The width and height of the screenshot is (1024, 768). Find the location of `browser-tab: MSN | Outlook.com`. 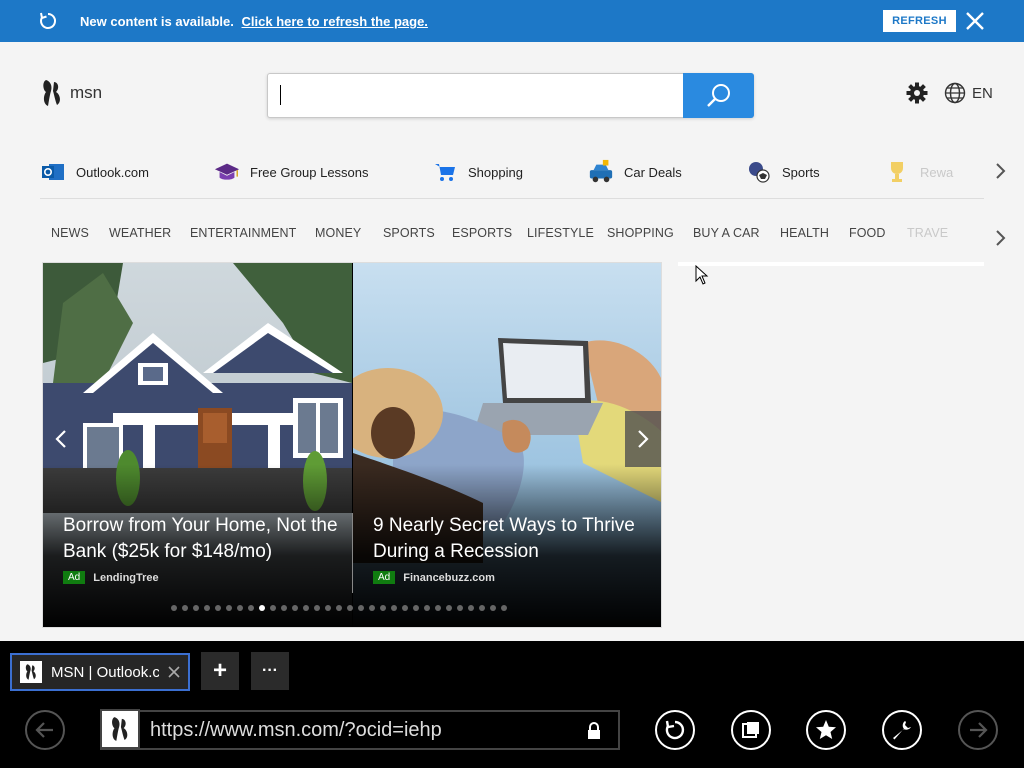

browser-tab: MSN | Outlook.com is located at coordinates (100, 672).